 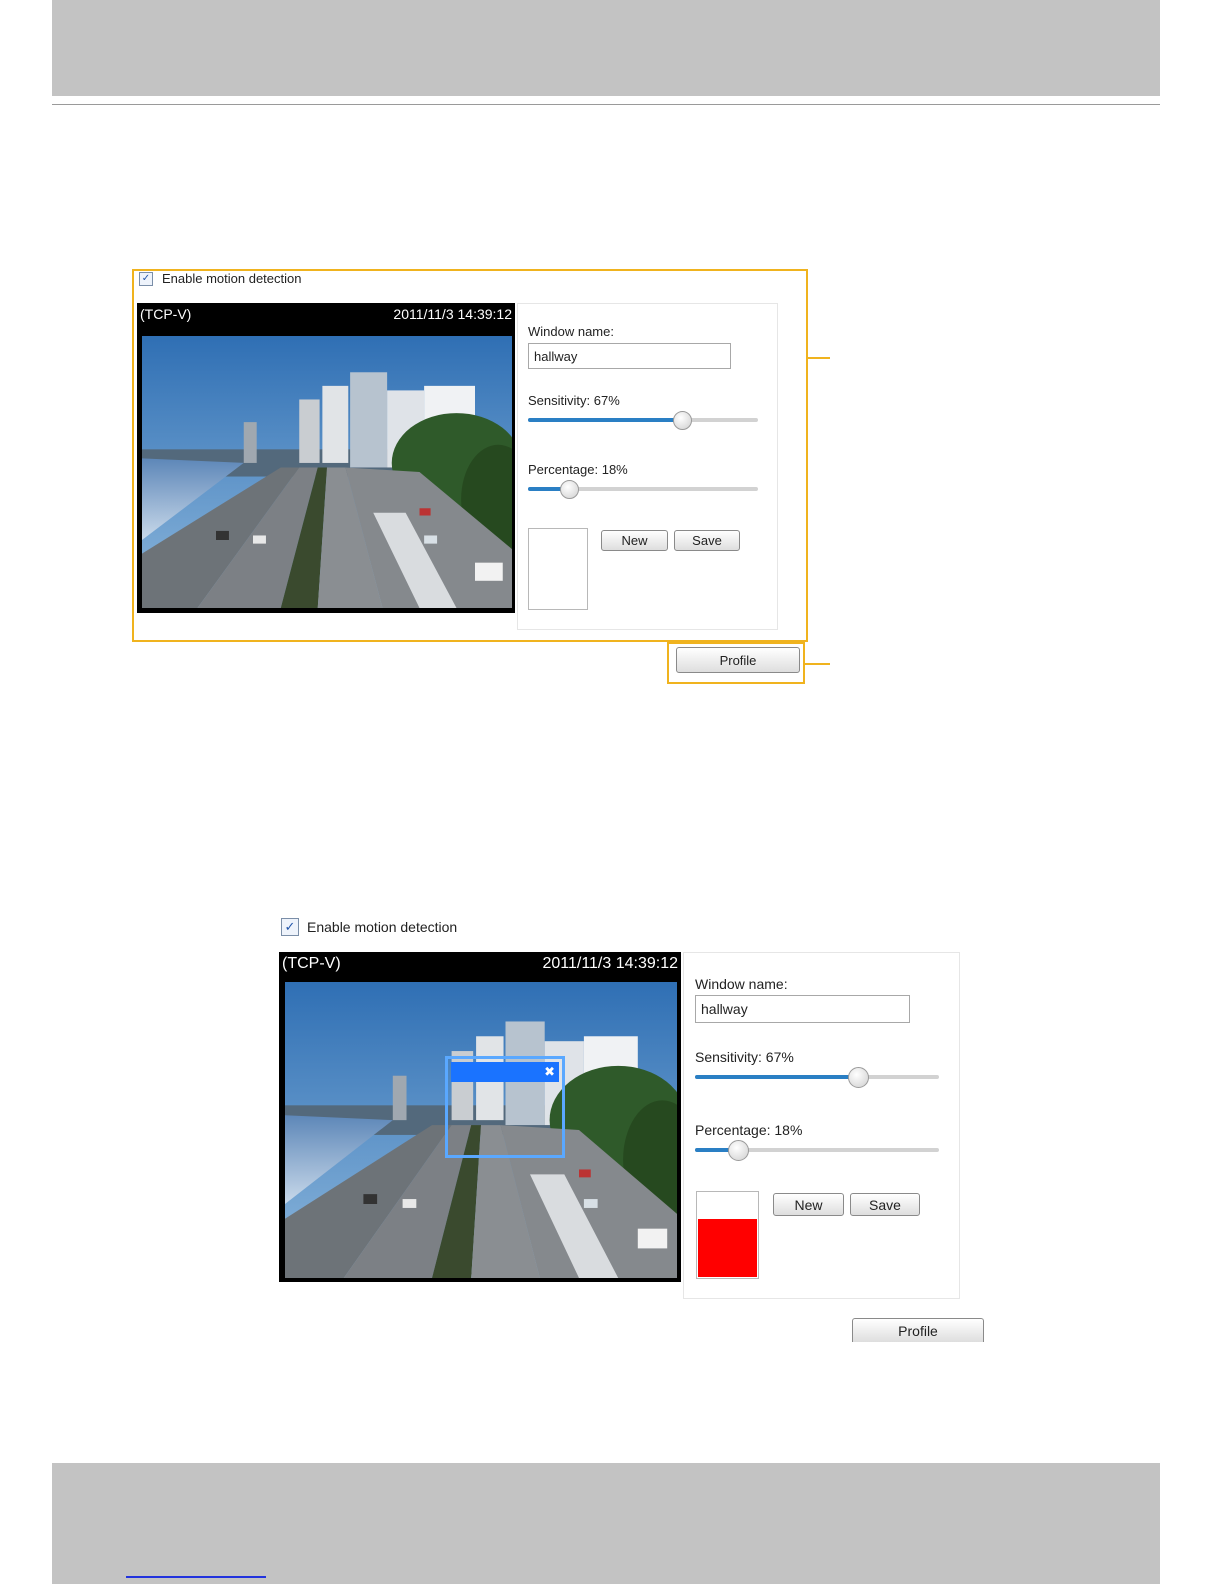 What do you see at coordinates (817, 664) in the screenshot?
I see `profile-callout-leader` at bounding box center [817, 664].